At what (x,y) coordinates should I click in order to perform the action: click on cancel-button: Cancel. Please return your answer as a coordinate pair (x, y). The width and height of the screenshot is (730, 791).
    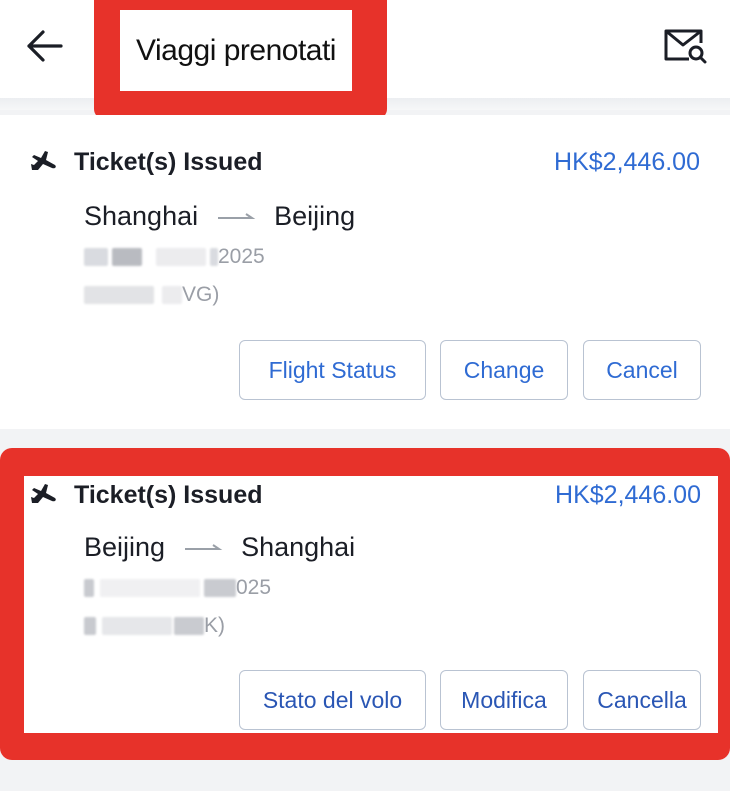
    Looking at the image, I should click on (642, 370).